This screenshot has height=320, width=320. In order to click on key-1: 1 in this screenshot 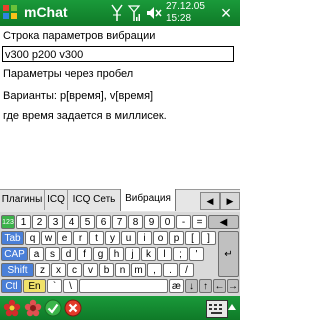, I will do `click(23, 222)`.